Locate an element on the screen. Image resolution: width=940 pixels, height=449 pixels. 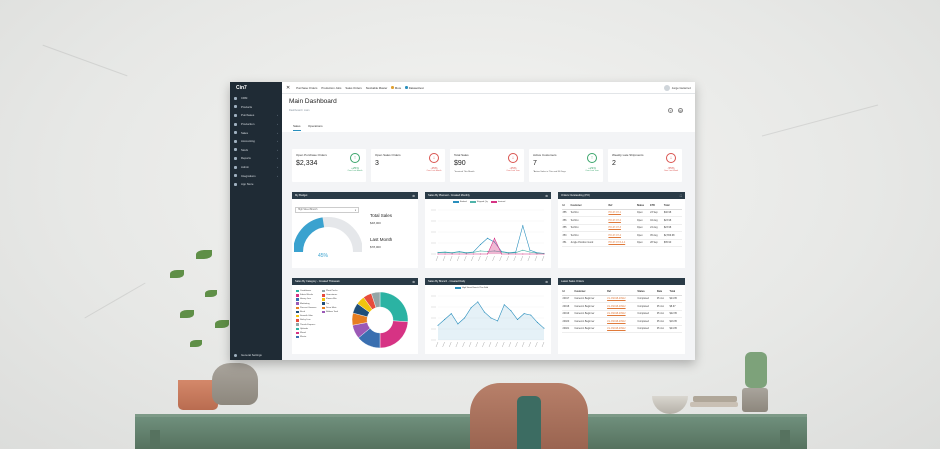
legend-item: Ribbon Tank is located at coordinates (330, 312).